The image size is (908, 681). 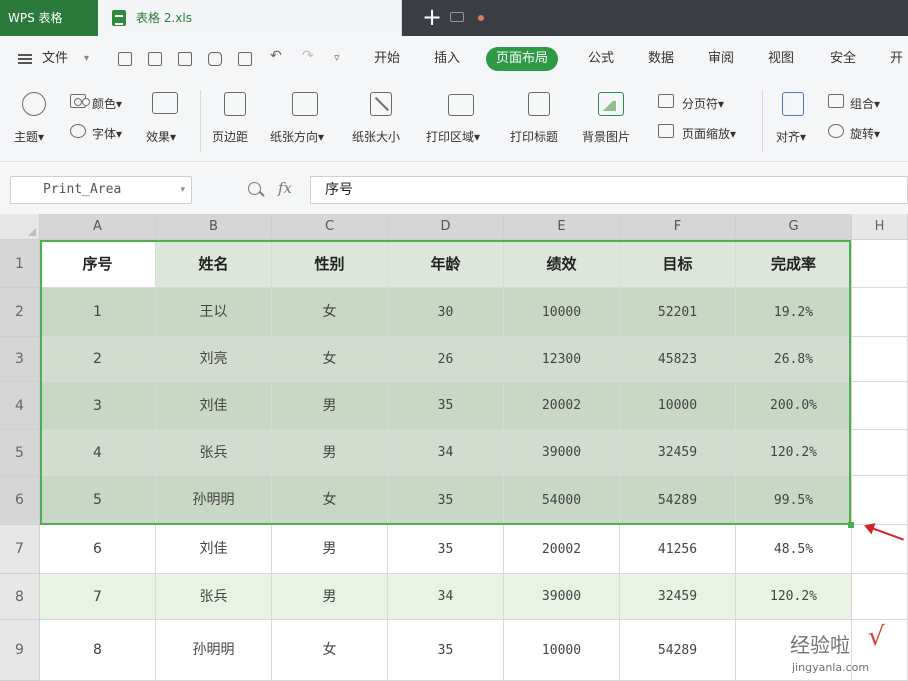 What do you see at coordinates (843, 59) in the screenshot?
I see `tab-security: 安全` at bounding box center [843, 59].